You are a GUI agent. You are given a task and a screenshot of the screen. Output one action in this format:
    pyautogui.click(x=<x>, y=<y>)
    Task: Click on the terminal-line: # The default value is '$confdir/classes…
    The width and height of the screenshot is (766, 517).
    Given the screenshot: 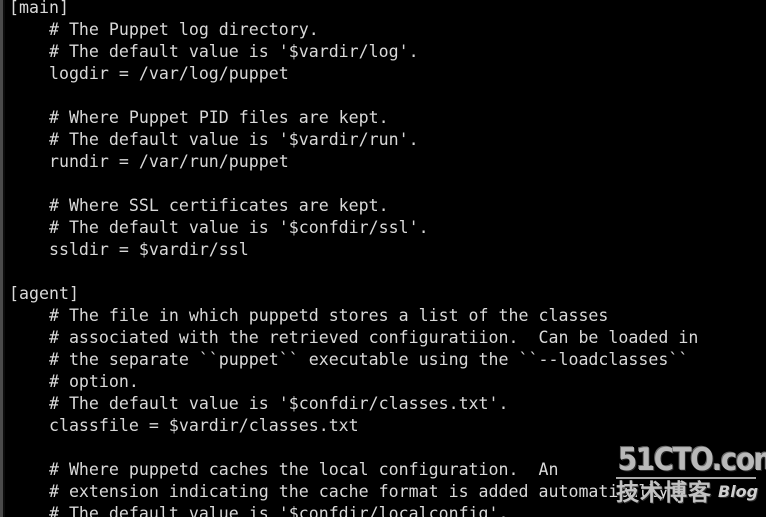 What is the action you would take?
    pyautogui.click(x=259, y=403)
    